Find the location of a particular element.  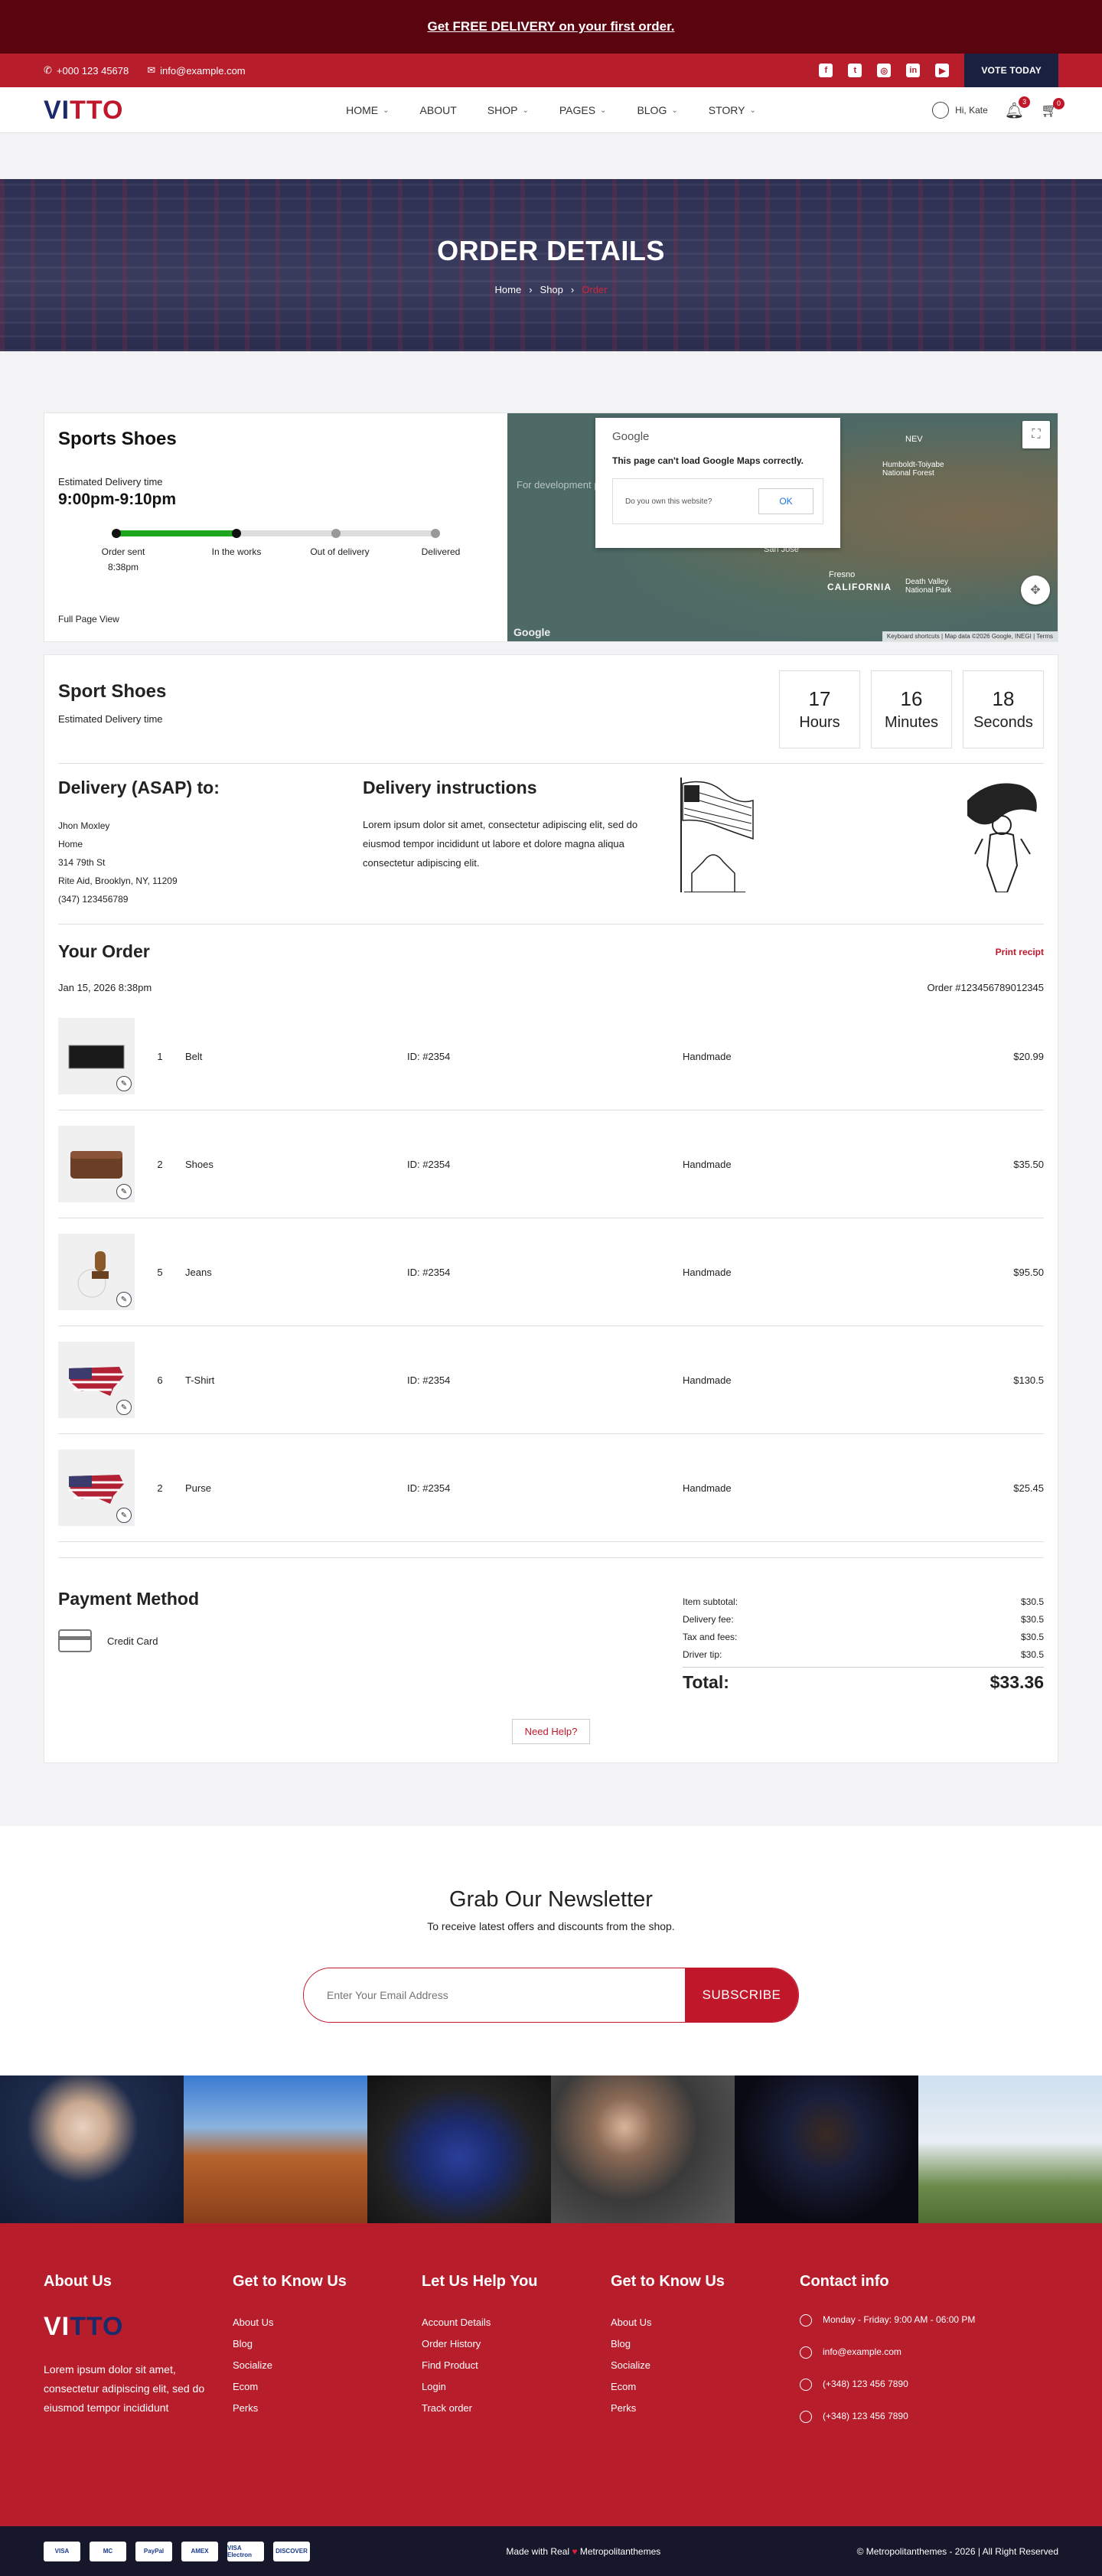

linkedin-icon: in is located at coordinates (913, 70).